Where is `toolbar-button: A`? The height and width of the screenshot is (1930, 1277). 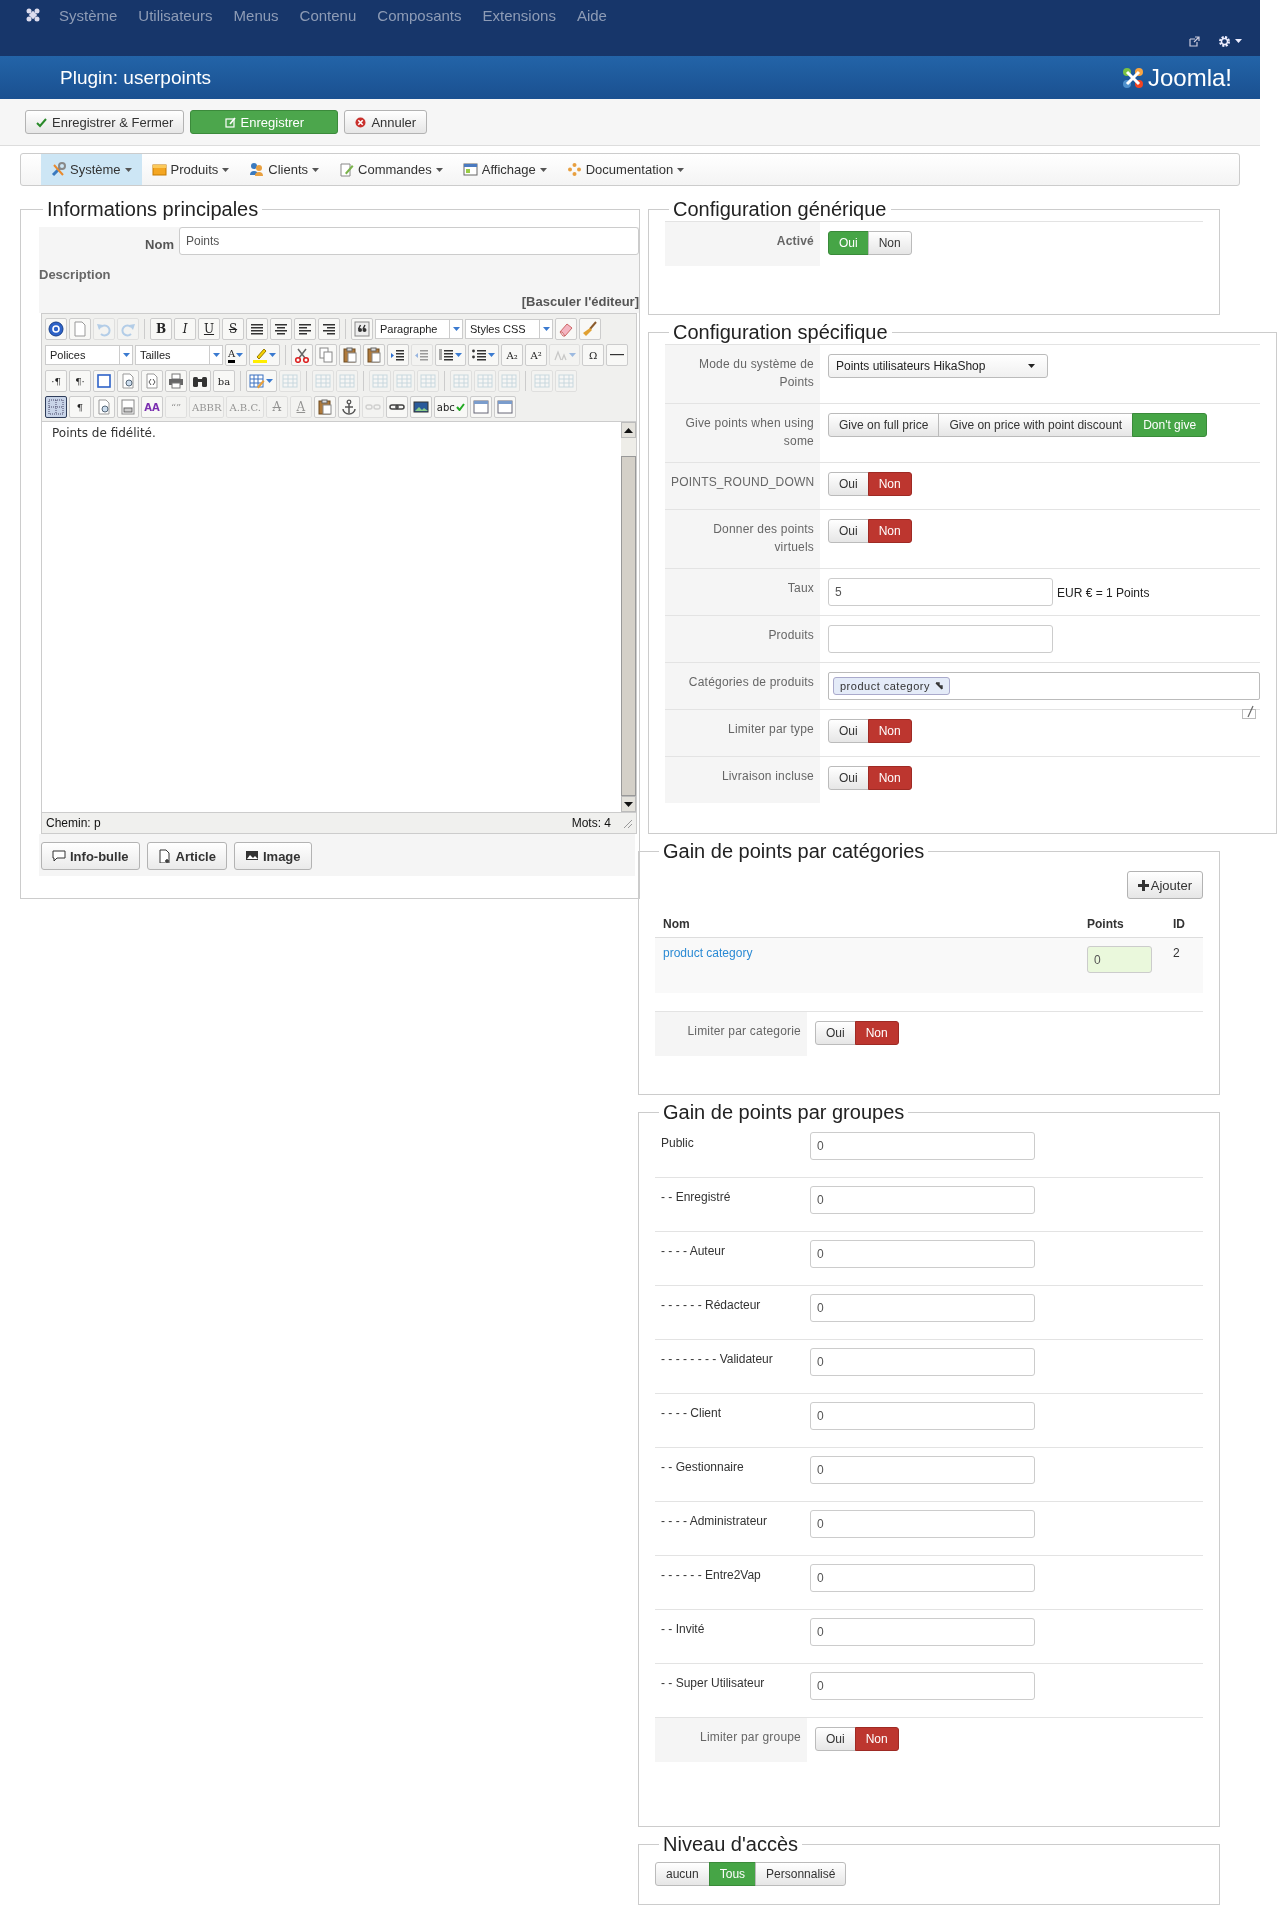 toolbar-button: A is located at coordinates (236, 355).